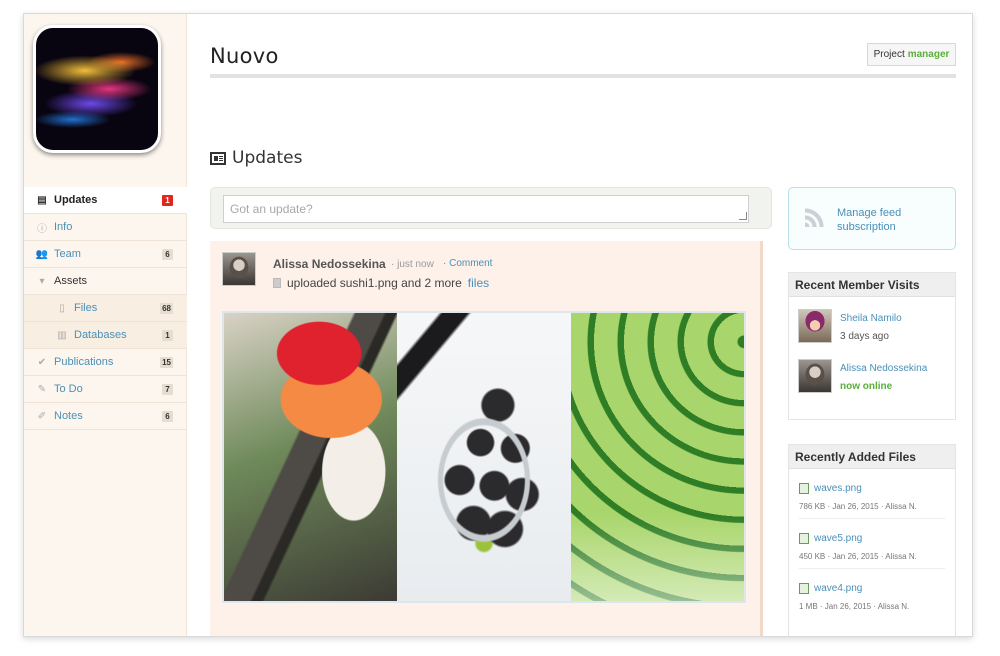 The height and width of the screenshot is (656, 1000). I want to click on sidebar-item-assets: ▾ Assets, so click(105, 281).